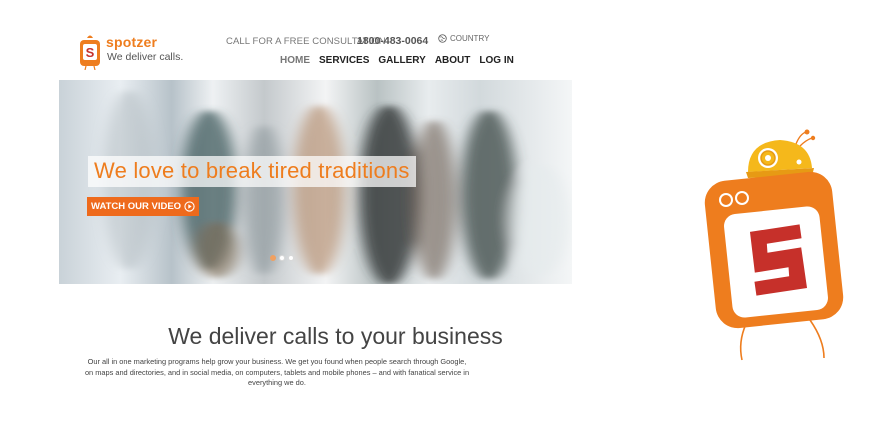 The width and height of the screenshot is (872, 446). I want to click on country-label: COUNTRY, so click(470, 38).